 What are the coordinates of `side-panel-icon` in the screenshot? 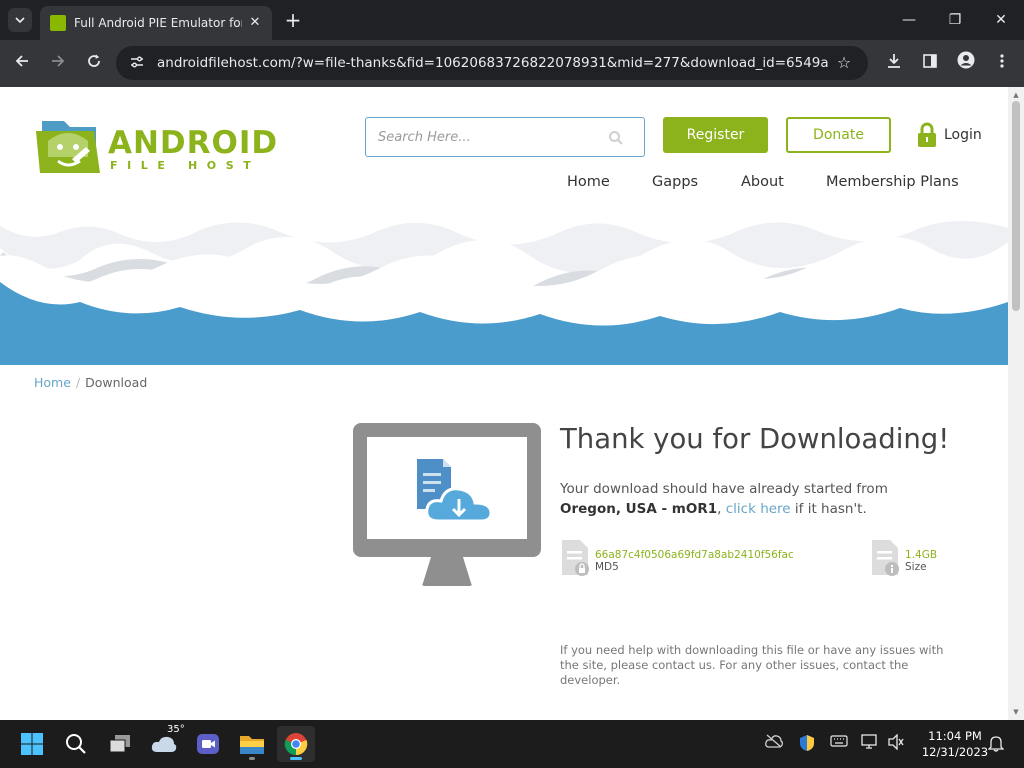 It's located at (930, 61).